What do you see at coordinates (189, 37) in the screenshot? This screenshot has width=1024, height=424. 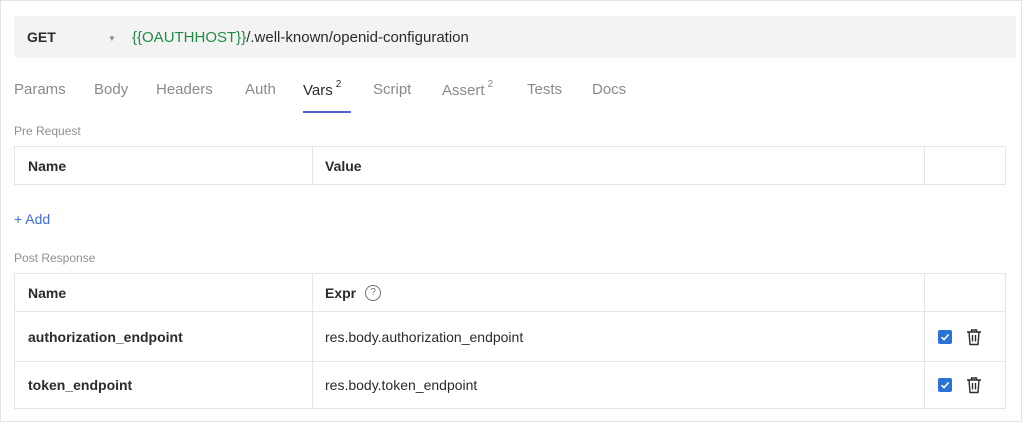 I see `url-variable: {{OAUTHHOST}}` at bounding box center [189, 37].